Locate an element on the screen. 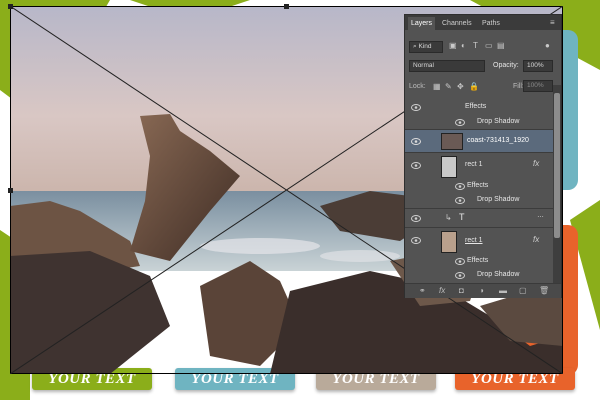 The width and height of the screenshot is (600, 400). filter-smart-object-icon: ▤ is located at coordinates (501, 45).